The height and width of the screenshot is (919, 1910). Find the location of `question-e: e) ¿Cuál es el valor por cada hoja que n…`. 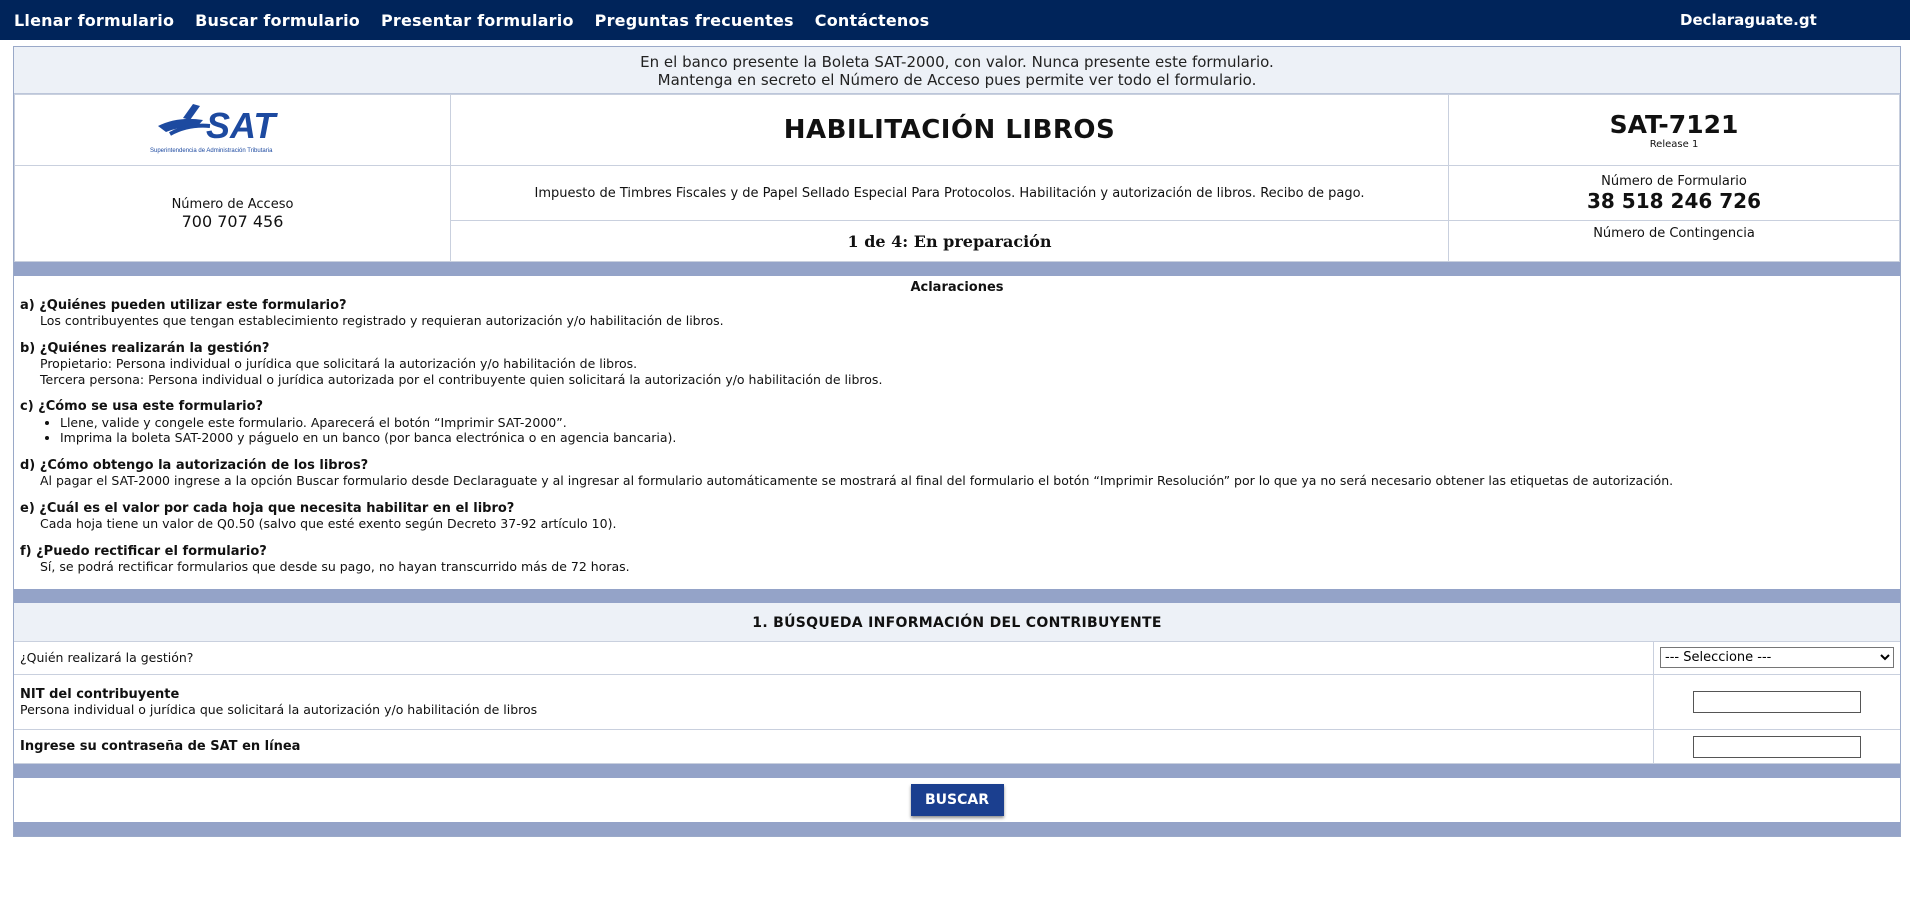

question-e: e) ¿Cuál es el valor por cada hoja que n… is located at coordinates (267, 508).